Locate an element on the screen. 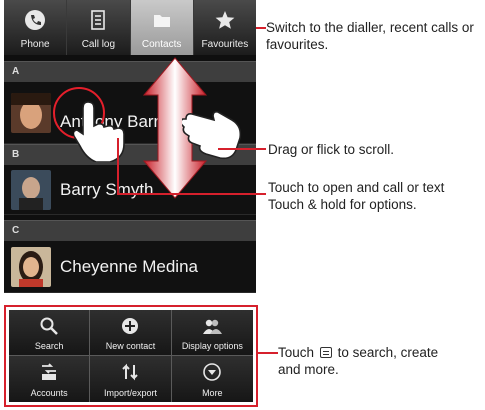 The width and height of the screenshot is (485, 410). call-log-icon is located at coordinates (98, 20).